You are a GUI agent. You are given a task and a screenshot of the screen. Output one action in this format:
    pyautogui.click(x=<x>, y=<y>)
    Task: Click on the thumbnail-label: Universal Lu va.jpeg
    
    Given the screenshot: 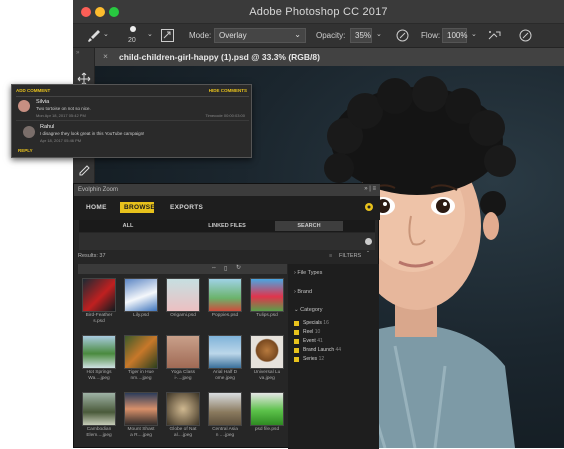 What is the action you would take?
    pyautogui.click(x=267, y=375)
    